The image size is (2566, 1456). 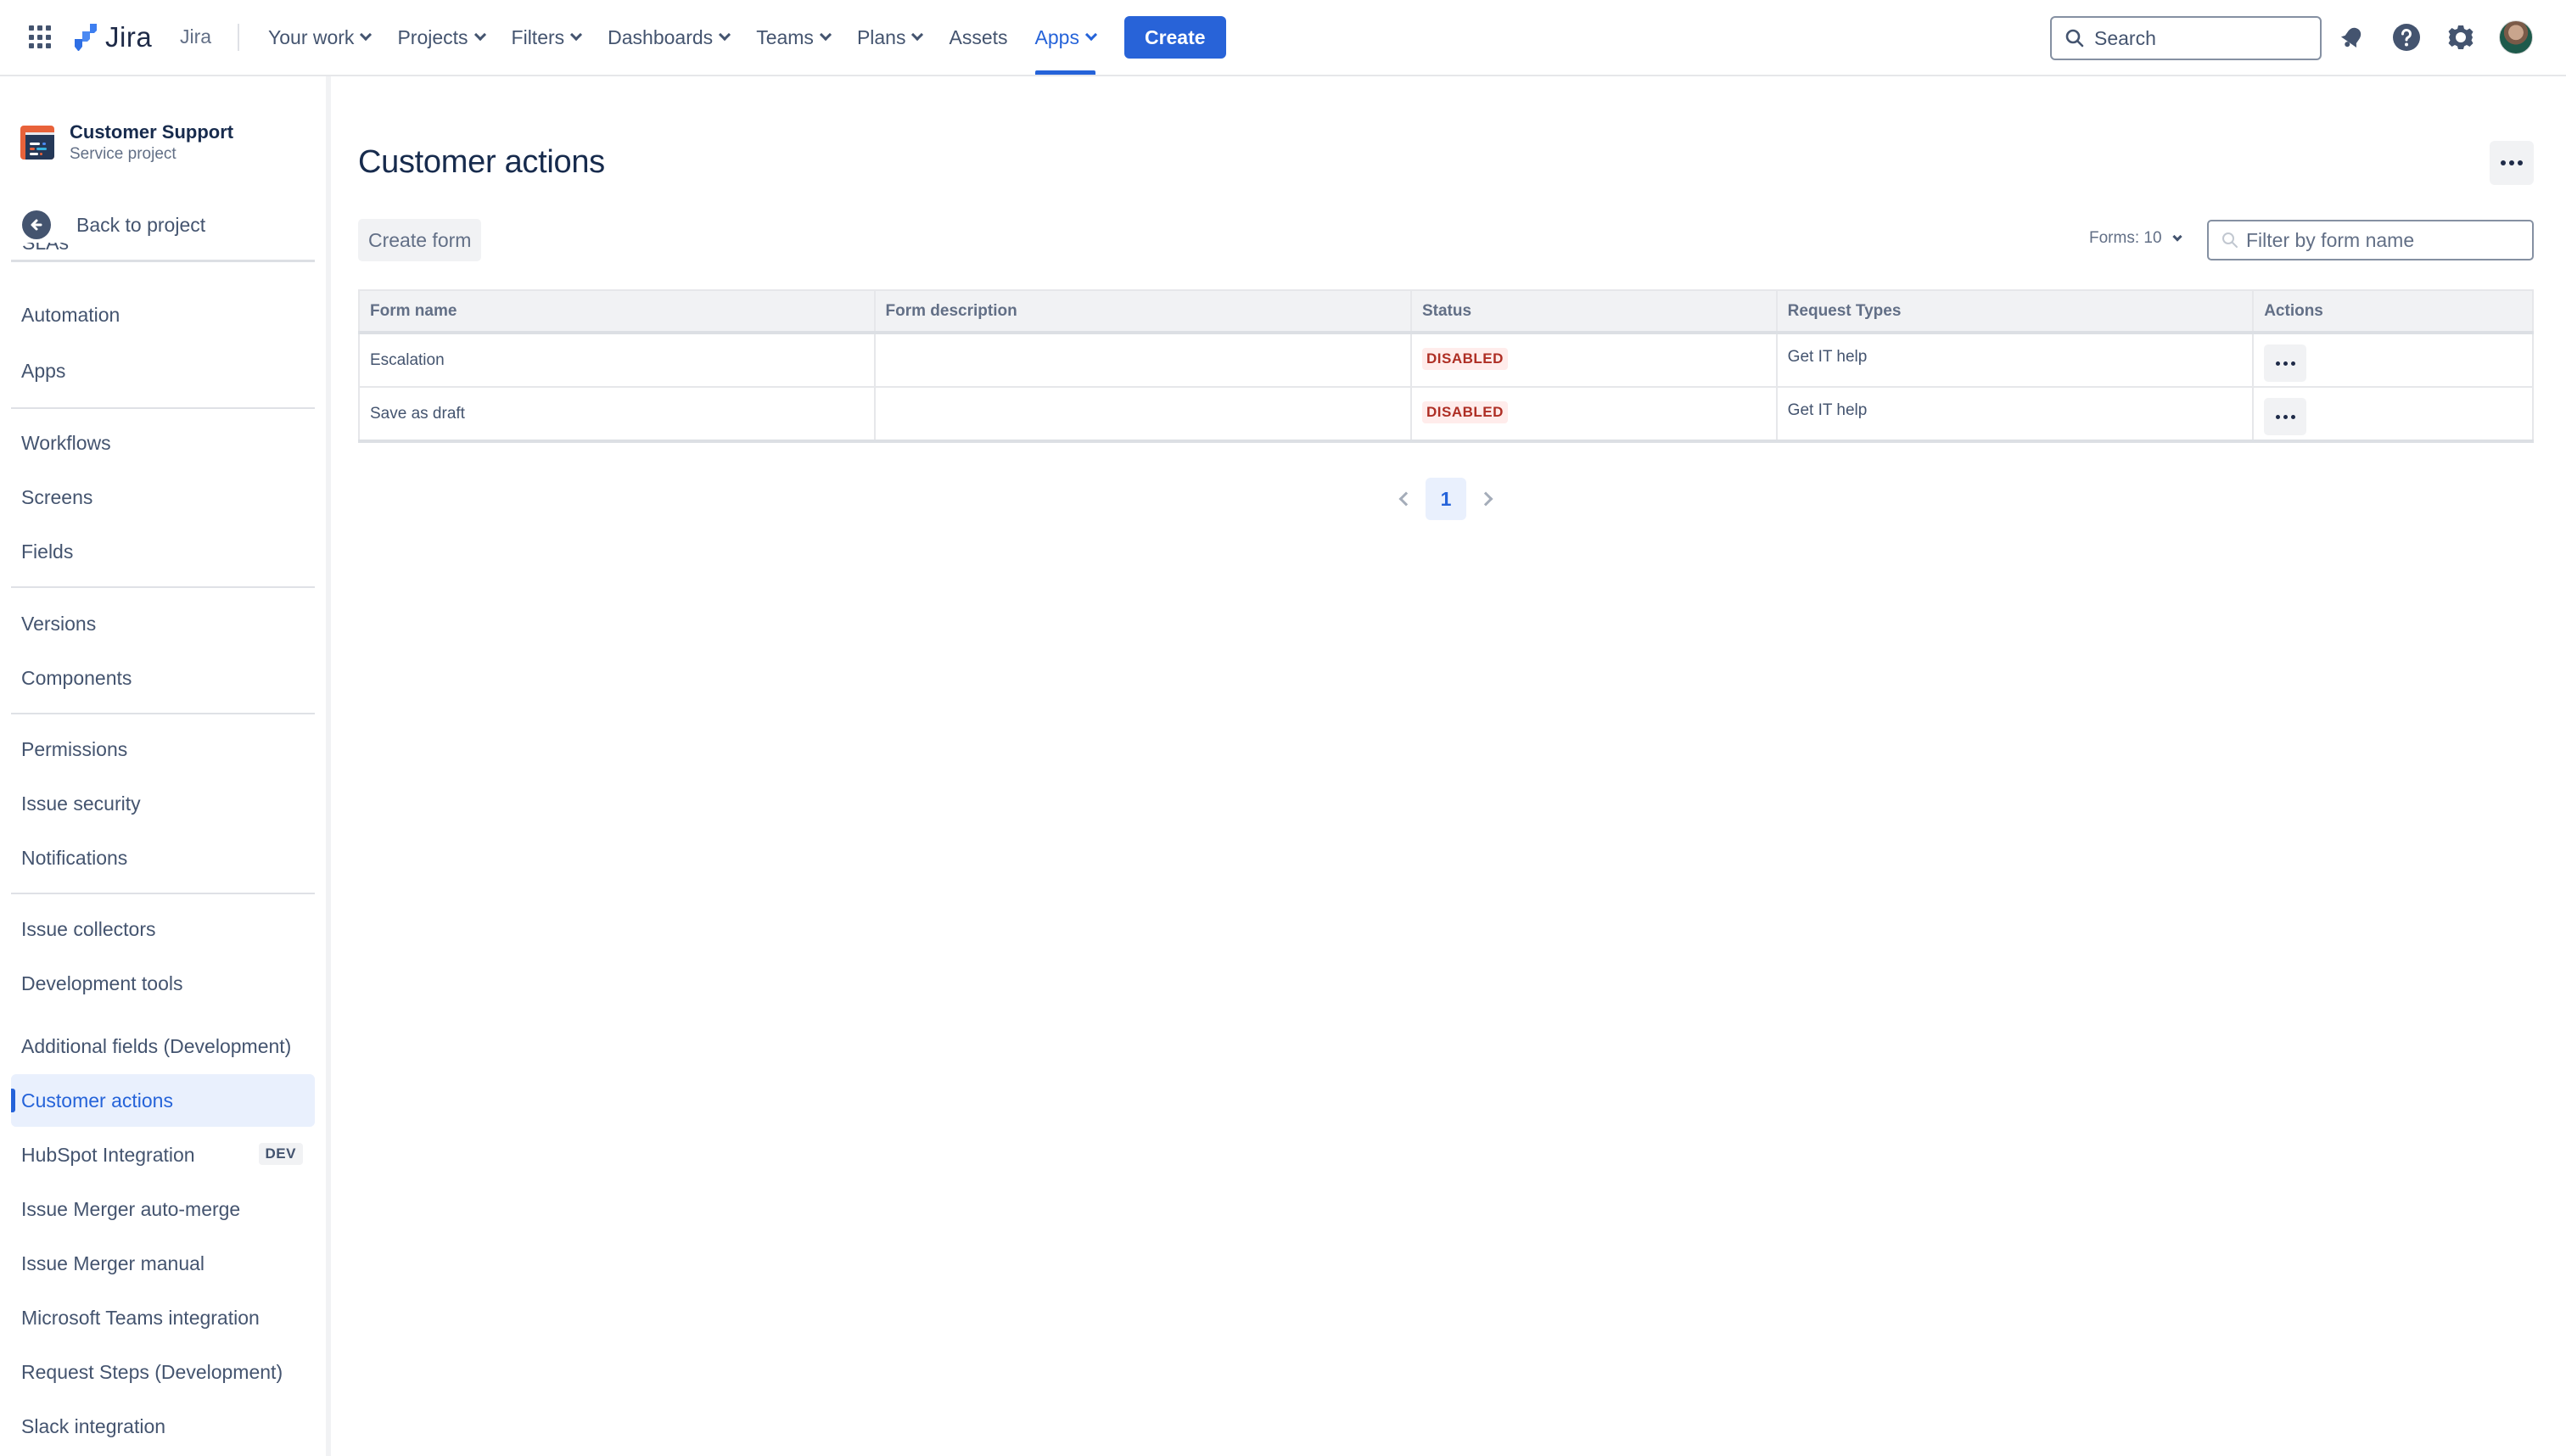 I want to click on search-input: Search, so click(x=2186, y=38).